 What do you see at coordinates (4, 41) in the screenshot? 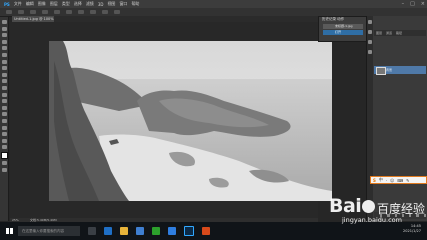
I see `quick-select-tool-icon` at bounding box center [4, 41].